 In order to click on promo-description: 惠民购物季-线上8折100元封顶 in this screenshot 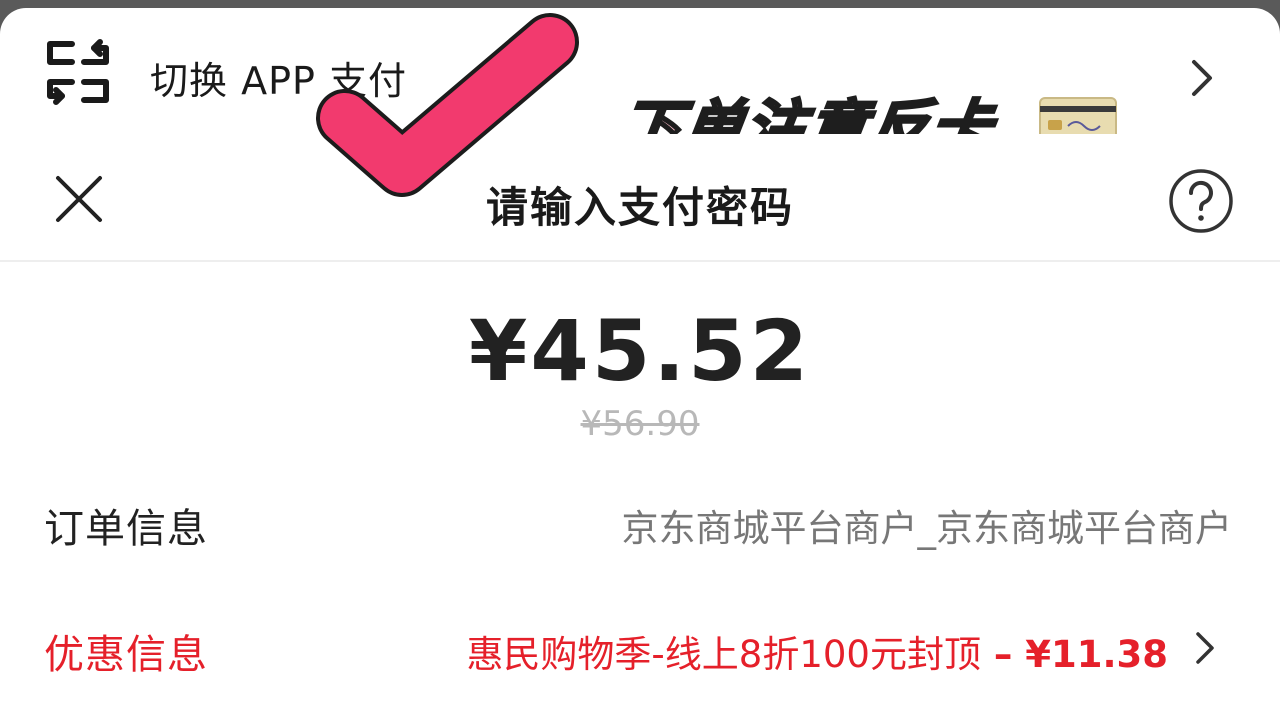, I will do `click(723, 654)`.